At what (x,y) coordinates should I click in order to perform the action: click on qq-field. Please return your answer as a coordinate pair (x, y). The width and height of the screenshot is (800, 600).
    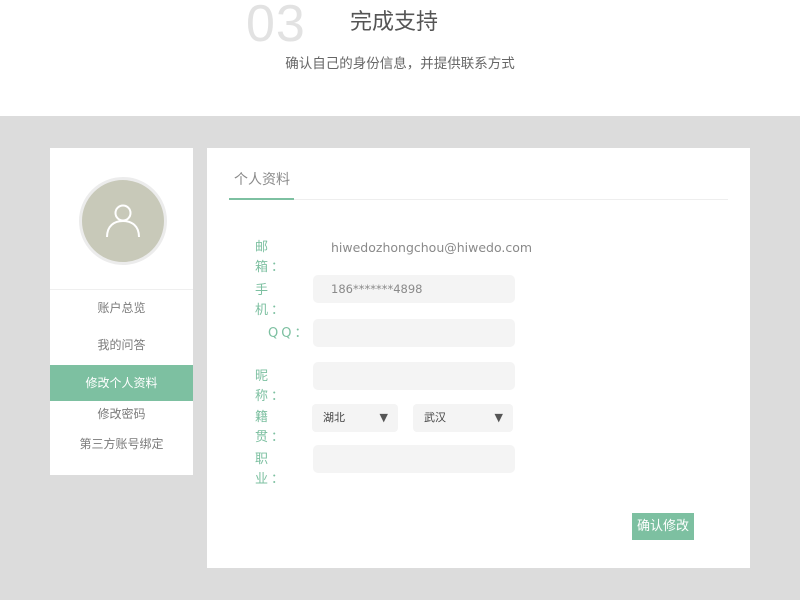
    Looking at the image, I should click on (414, 333).